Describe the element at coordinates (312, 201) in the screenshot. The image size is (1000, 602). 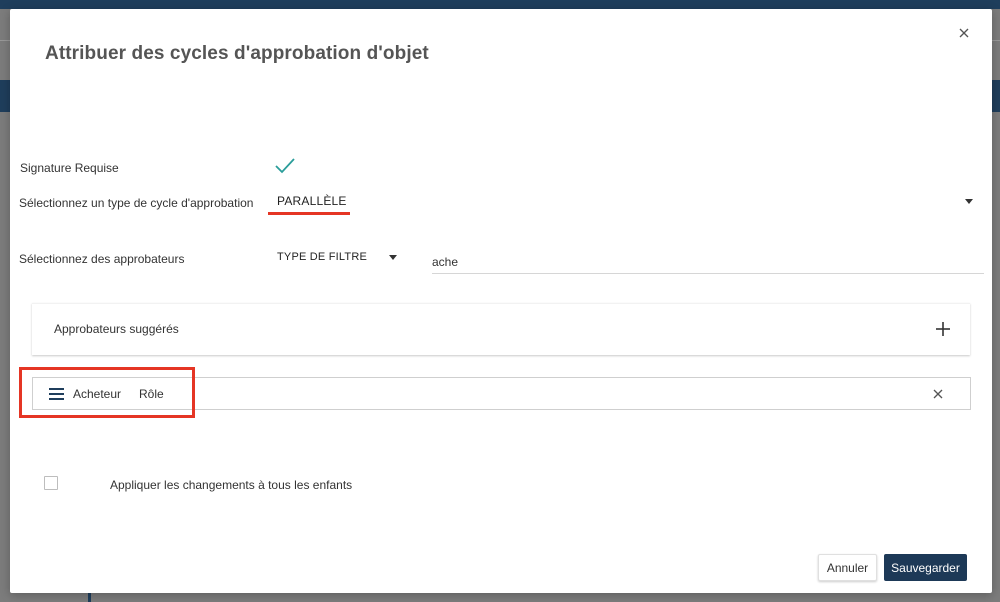
I see `cycle-type-value: PARALLÈLE` at that location.